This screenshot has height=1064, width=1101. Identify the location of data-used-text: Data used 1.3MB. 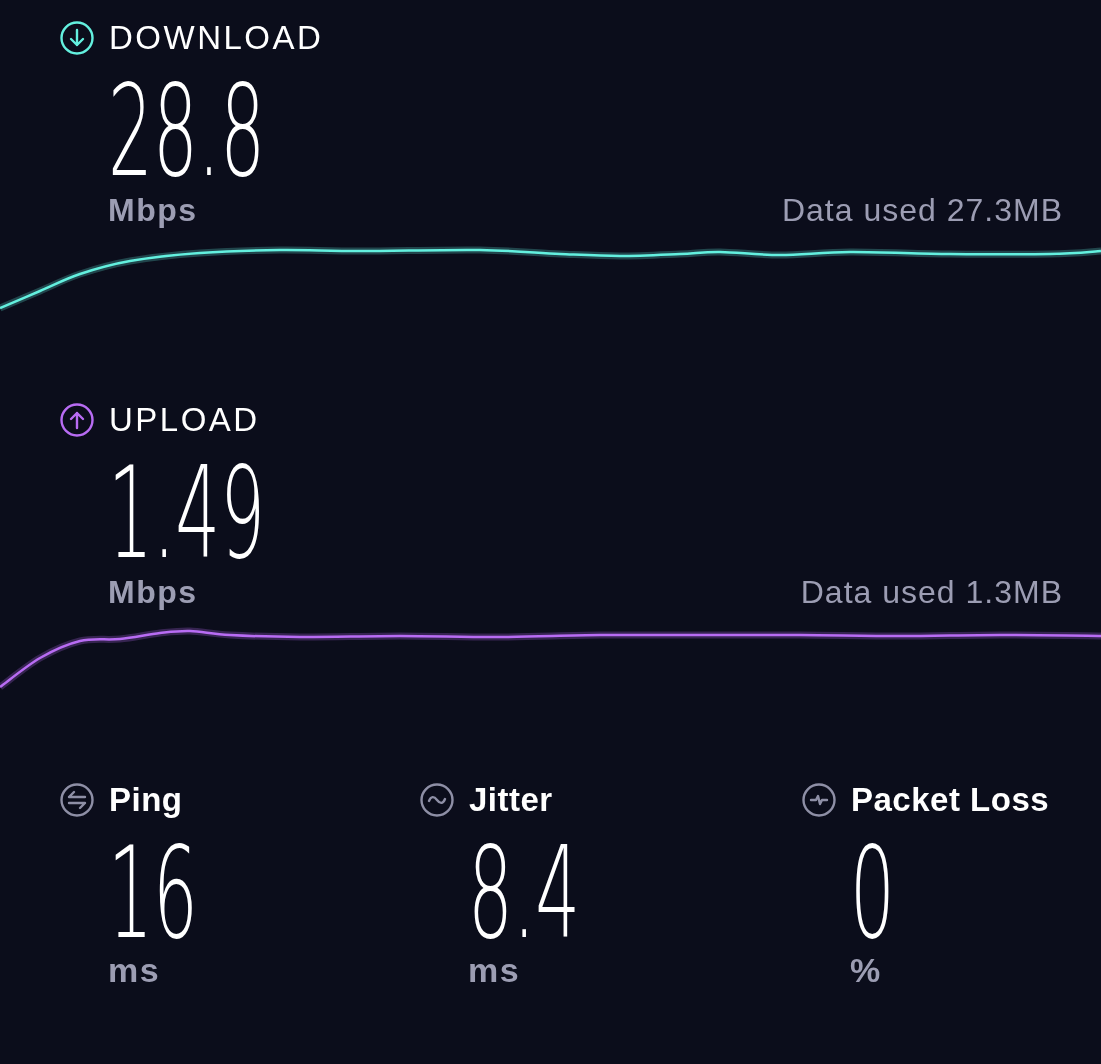
(931, 592).